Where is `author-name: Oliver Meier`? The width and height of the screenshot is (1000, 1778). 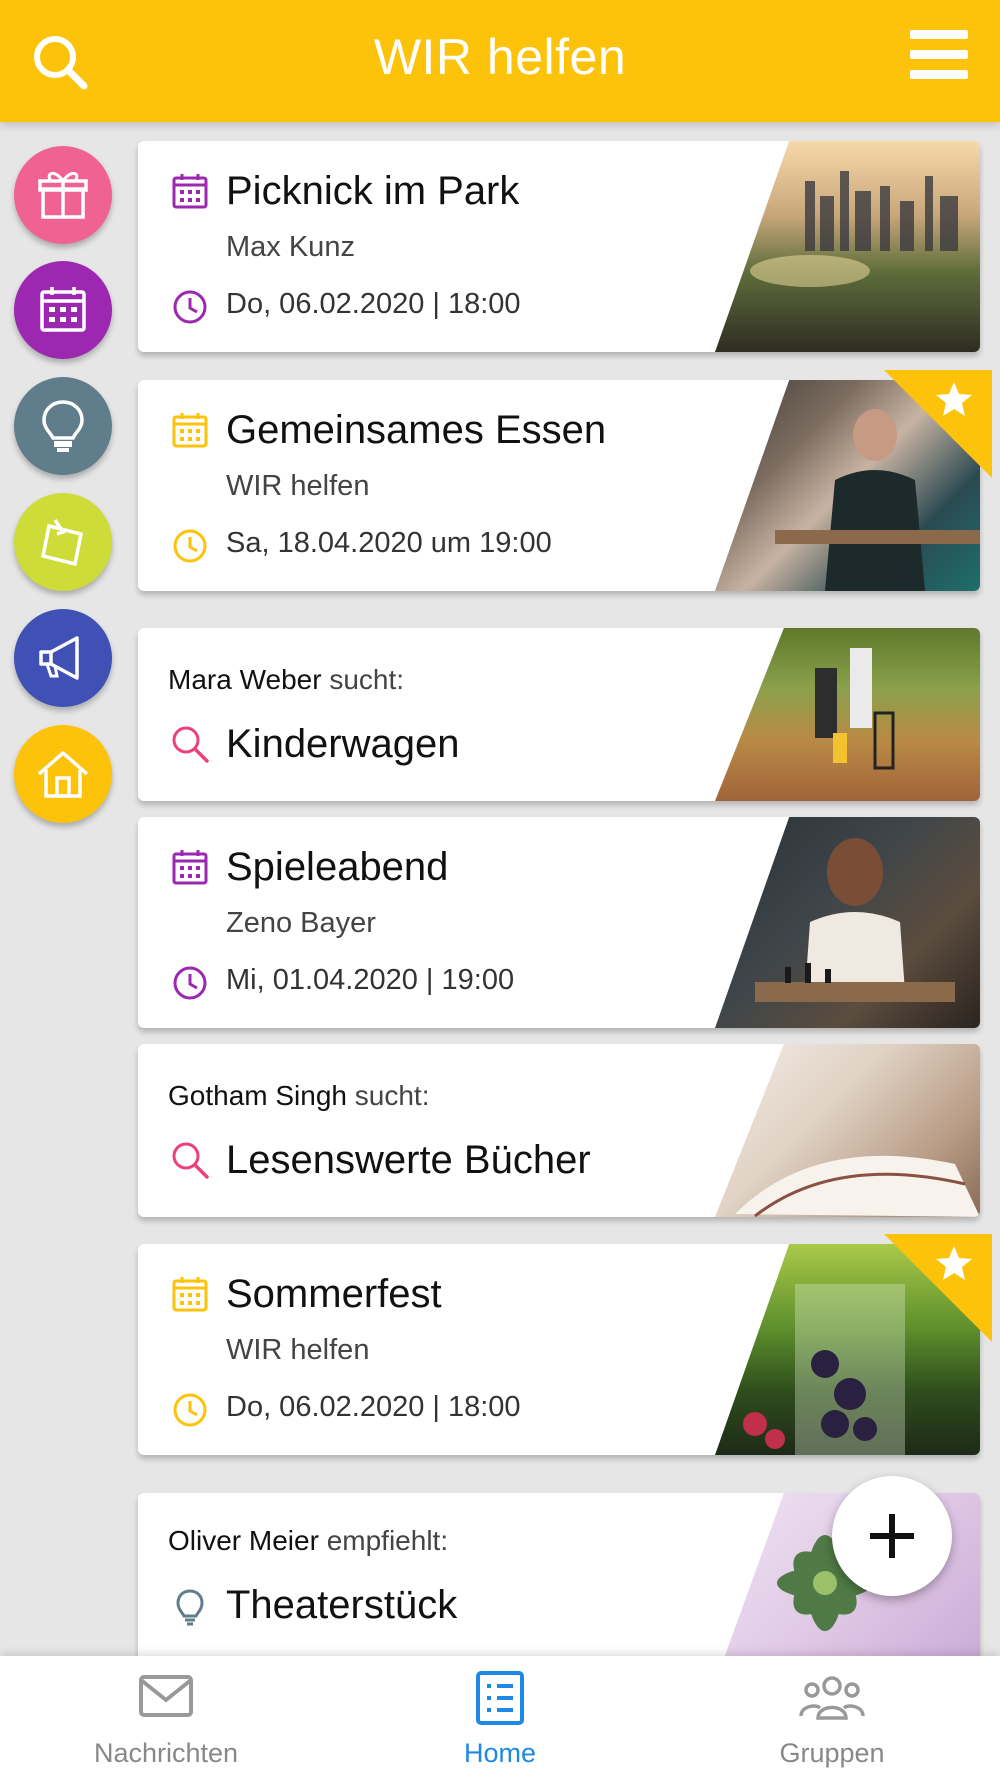
author-name: Oliver Meier is located at coordinates (243, 1540).